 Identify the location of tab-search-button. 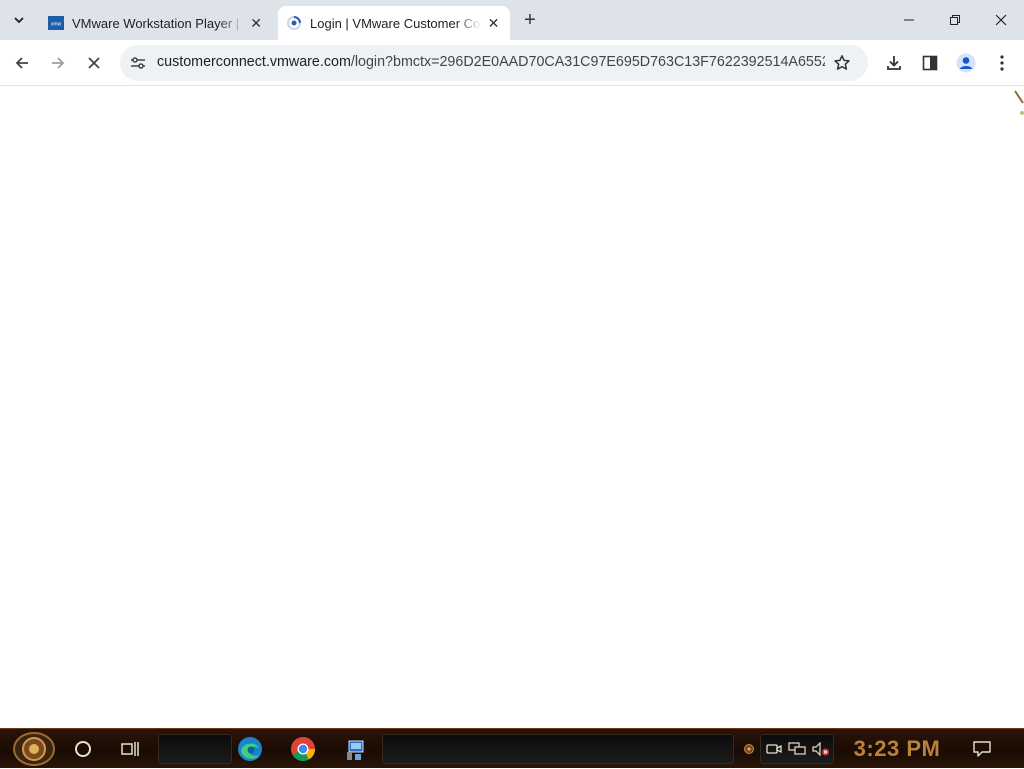
(19, 20).